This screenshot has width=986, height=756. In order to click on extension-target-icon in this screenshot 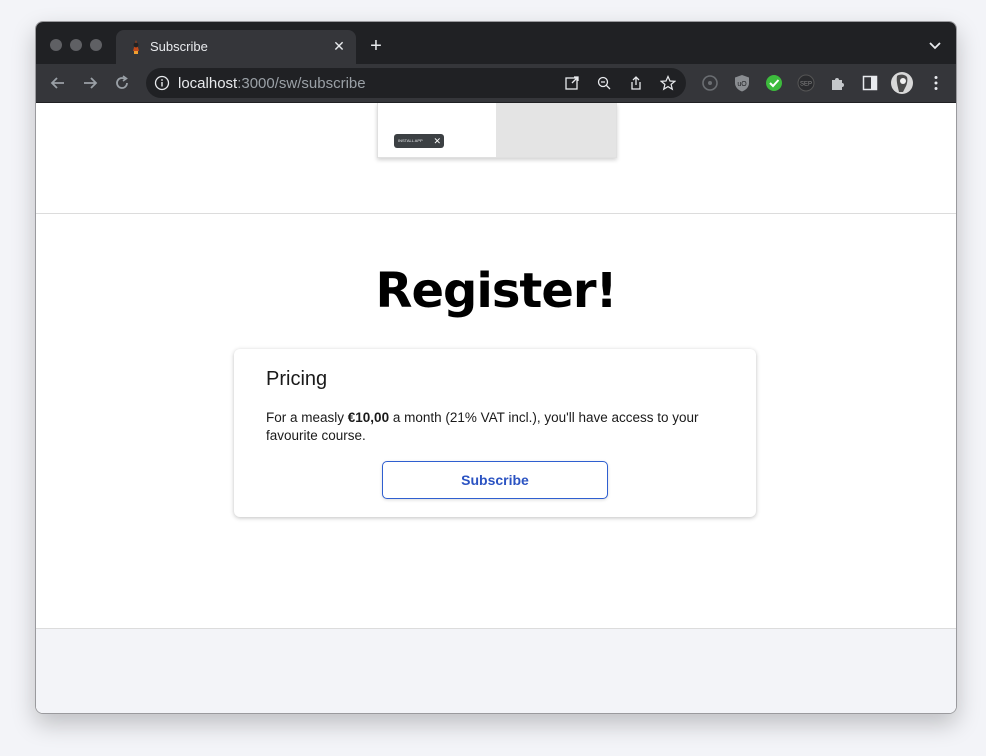, I will do `click(710, 83)`.